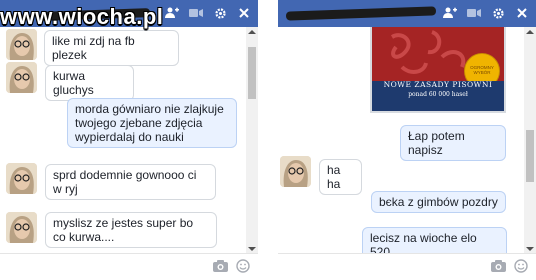 The image size is (536, 280). Describe the element at coordinates (111, 48) in the screenshot. I see `message-bubble: like mi zdj na fb plezek` at that location.